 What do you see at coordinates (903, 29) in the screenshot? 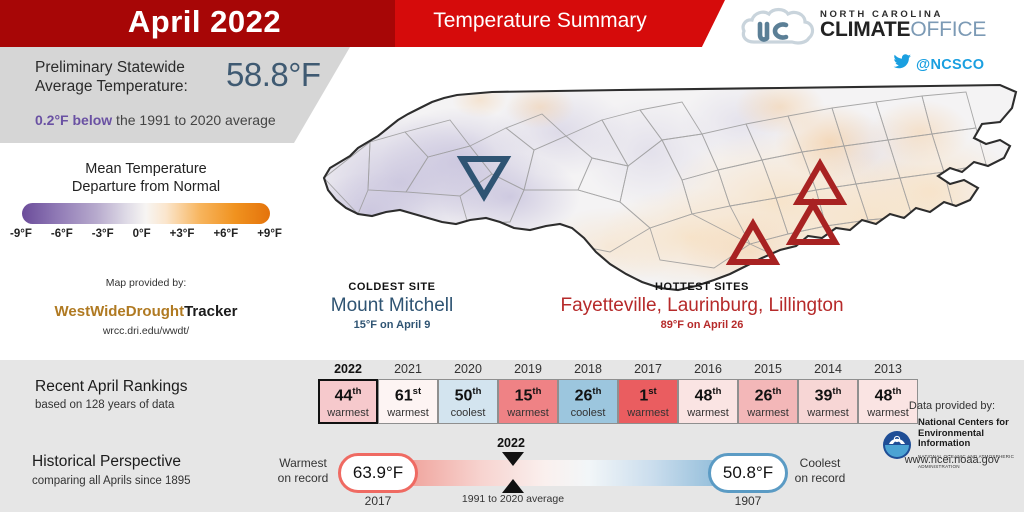
I see `logo-line-office: CLIMATEOFFICE` at bounding box center [903, 29].